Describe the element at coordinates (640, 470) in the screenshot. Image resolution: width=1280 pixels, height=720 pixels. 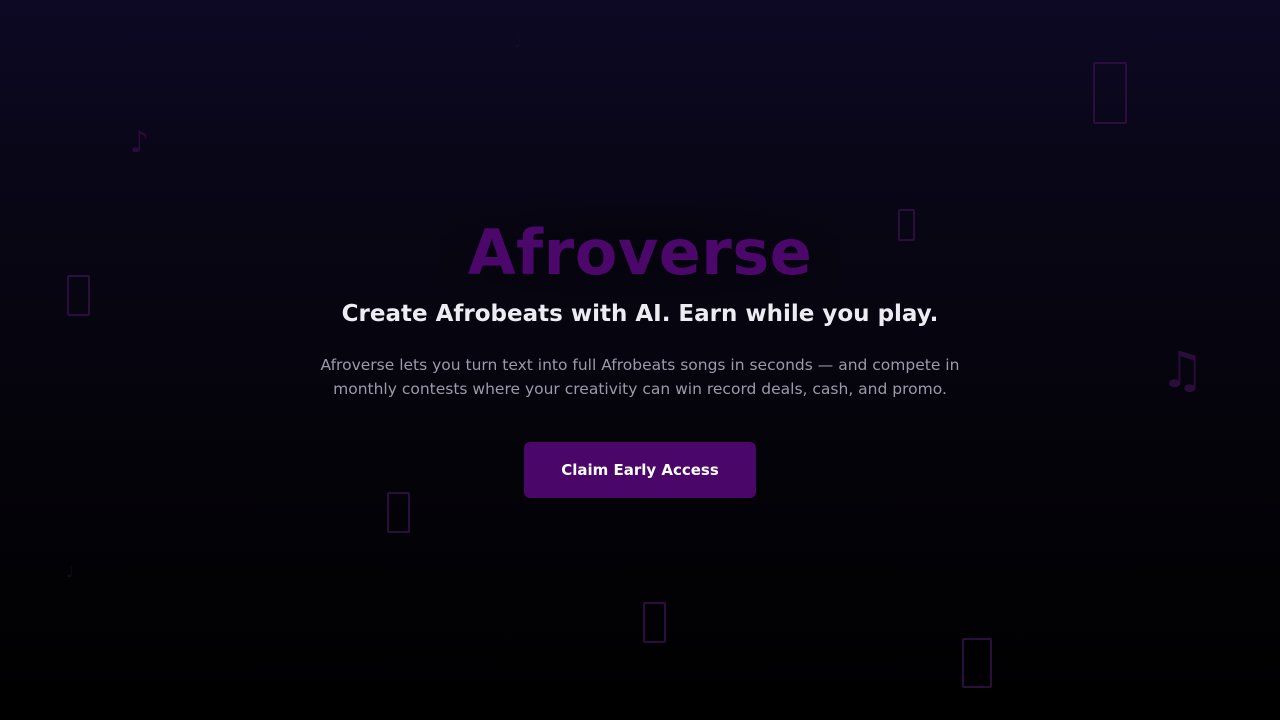
I see `claim-early-access-button: Claim Early Access` at that location.